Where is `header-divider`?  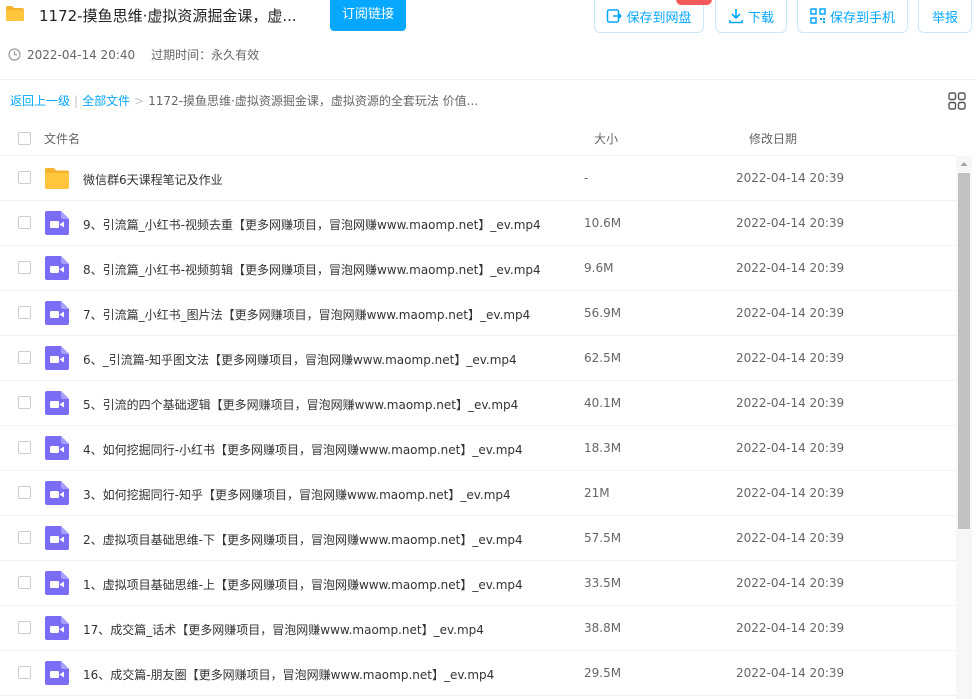
header-divider is located at coordinates (488, 79).